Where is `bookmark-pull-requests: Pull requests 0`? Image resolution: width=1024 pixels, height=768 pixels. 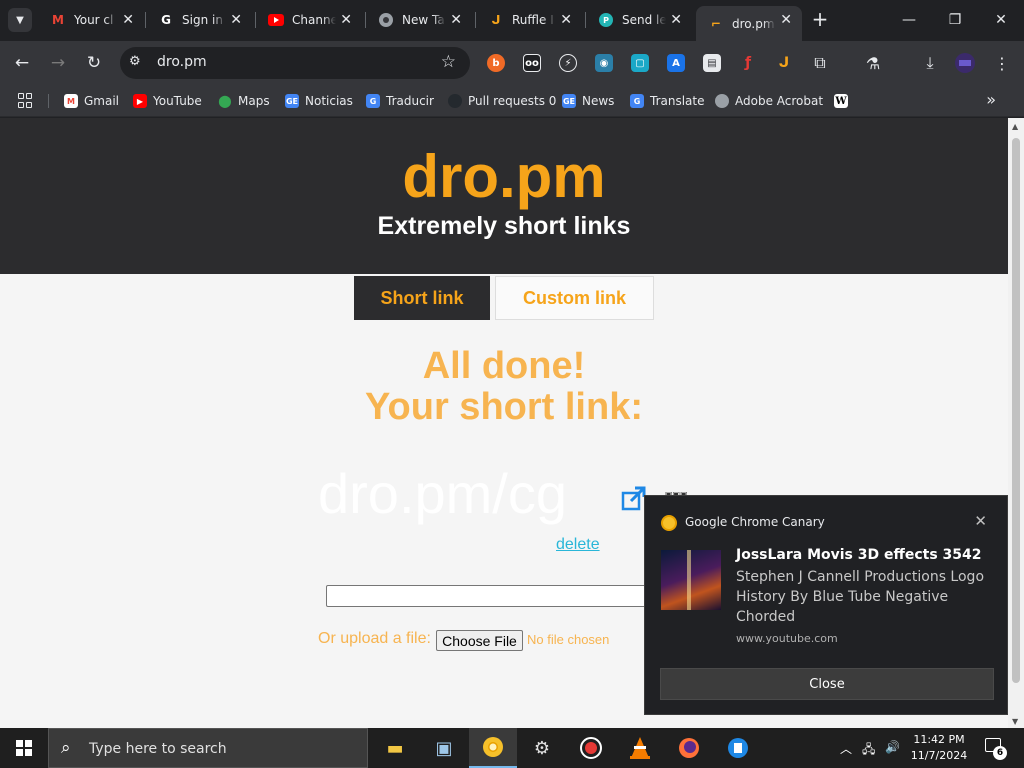 bookmark-pull-requests: Pull requests 0 is located at coordinates (502, 101).